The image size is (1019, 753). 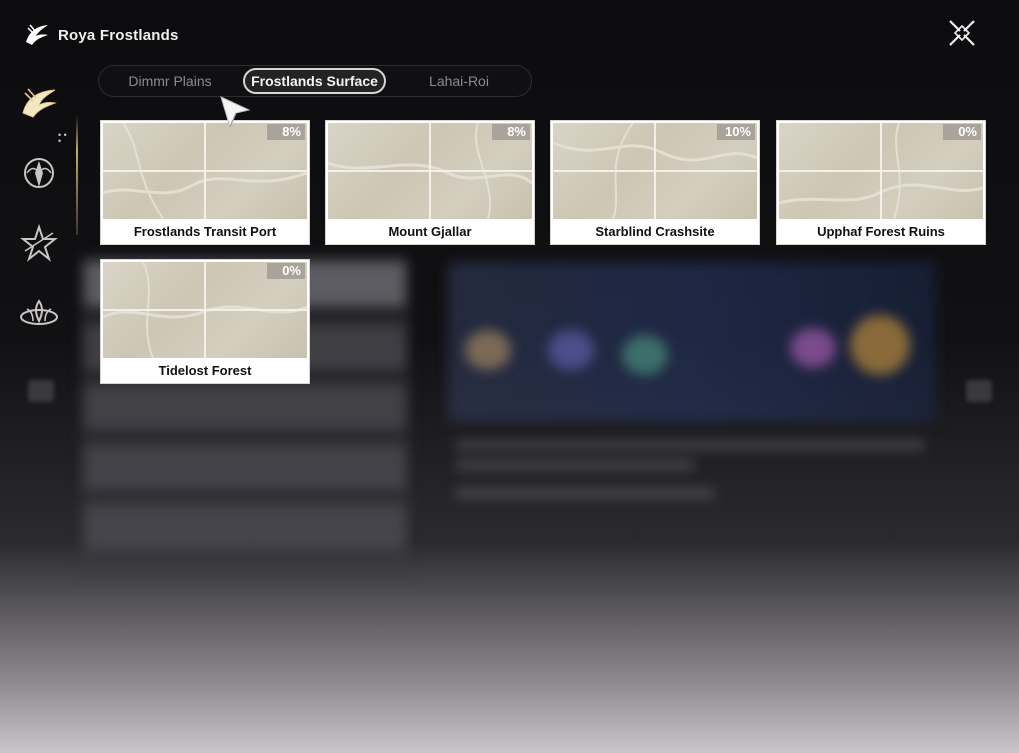 I want to click on rail-divider, so click(x=77, y=175).